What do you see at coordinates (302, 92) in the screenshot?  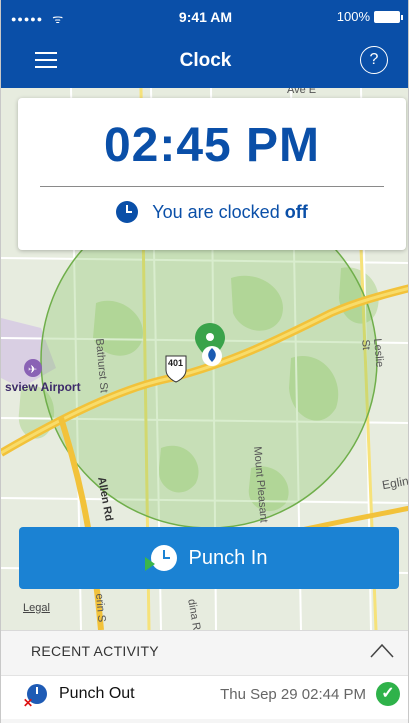 I see `map-label-avenue: Ave E` at bounding box center [302, 92].